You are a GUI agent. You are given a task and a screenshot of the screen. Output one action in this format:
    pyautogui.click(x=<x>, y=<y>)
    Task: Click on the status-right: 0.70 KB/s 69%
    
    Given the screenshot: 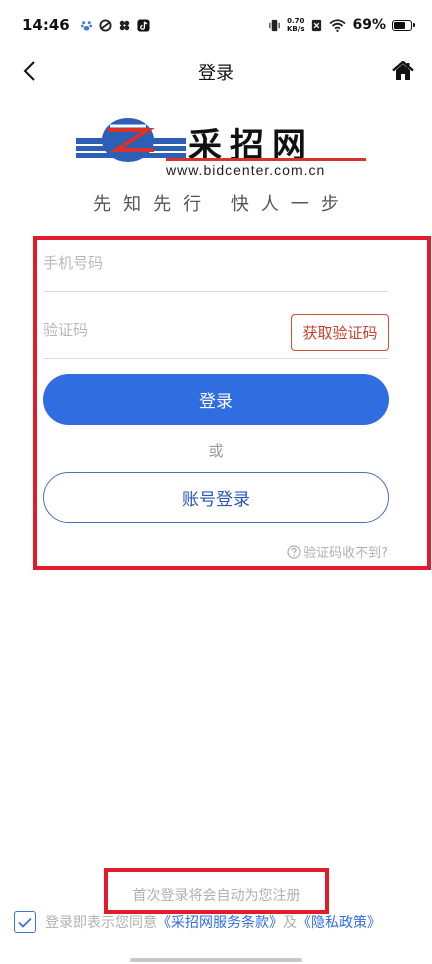 What is the action you would take?
    pyautogui.click(x=341, y=25)
    